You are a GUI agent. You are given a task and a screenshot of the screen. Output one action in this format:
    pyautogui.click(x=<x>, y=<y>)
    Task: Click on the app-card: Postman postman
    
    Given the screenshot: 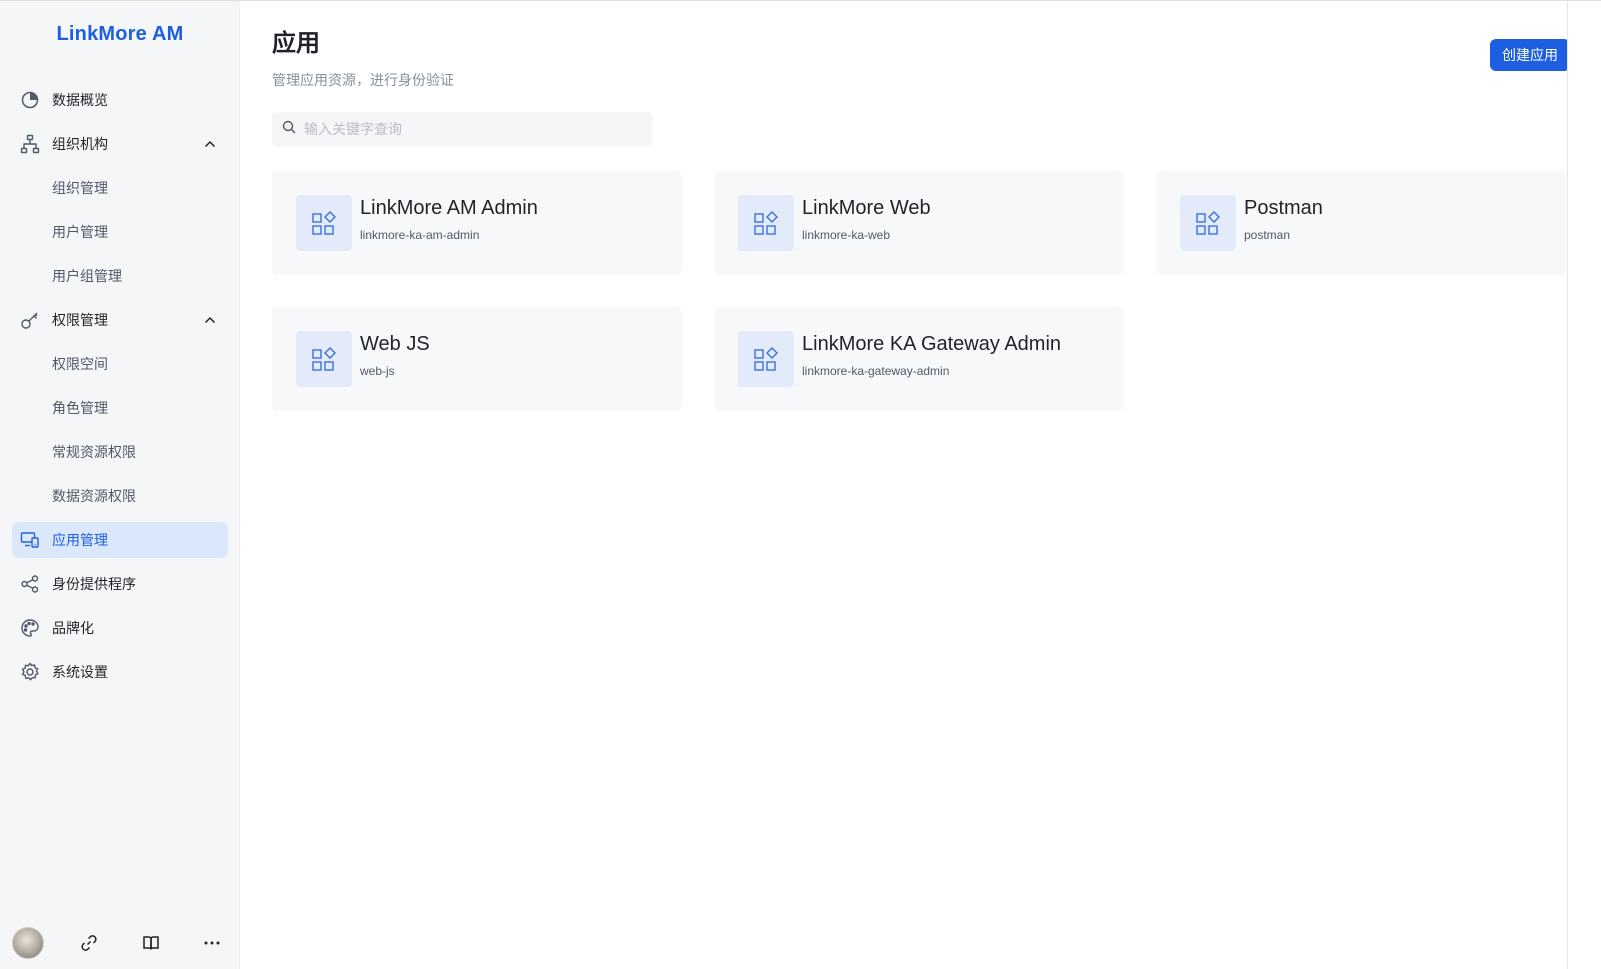 What is the action you would take?
    pyautogui.click(x=1361, y=223)
    